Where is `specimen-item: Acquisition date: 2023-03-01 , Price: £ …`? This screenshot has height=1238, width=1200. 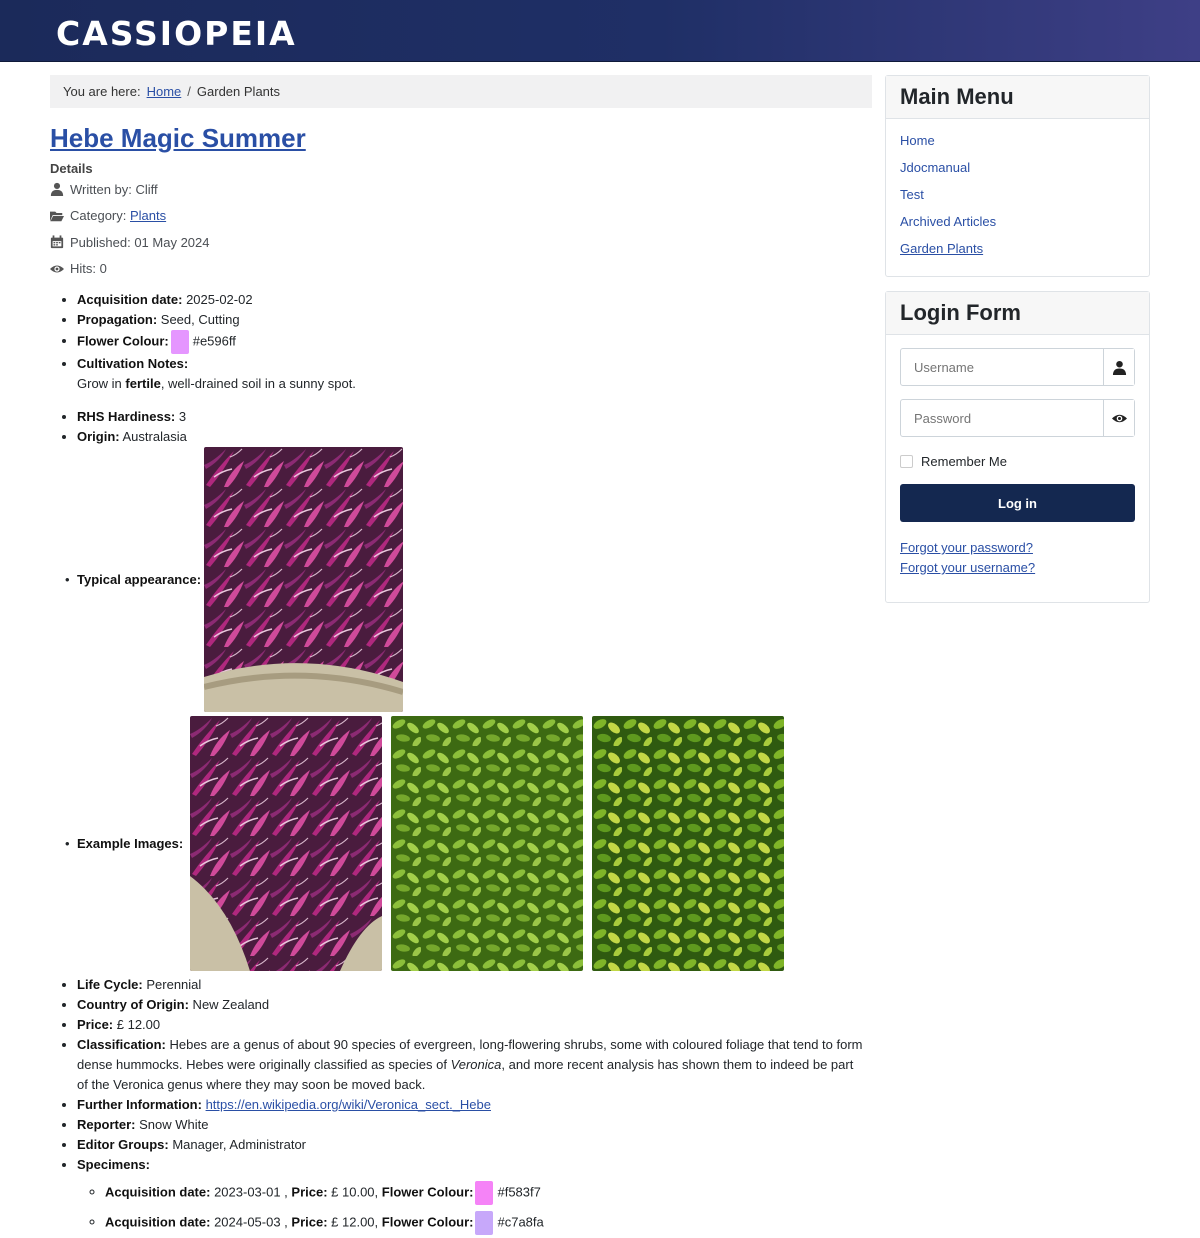 specimen-item: Acquisition date: 2023-03-01 , Price: £ … is located at coordinates (488, 1193).